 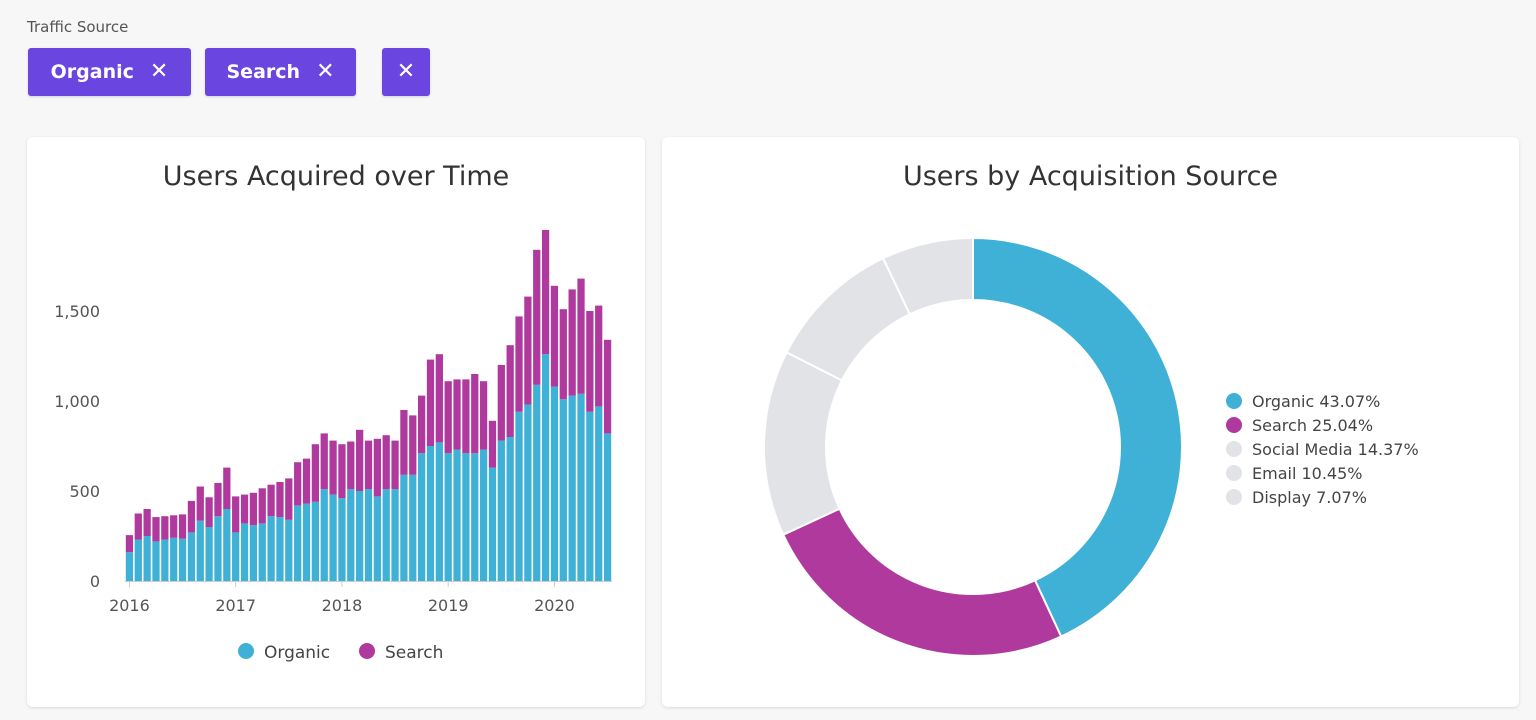 What do you see at coordinates (1303, 401) in the screenshot?
I see `legend-item-organic: Organic 43.07%` at bounding box center [1303, 401].